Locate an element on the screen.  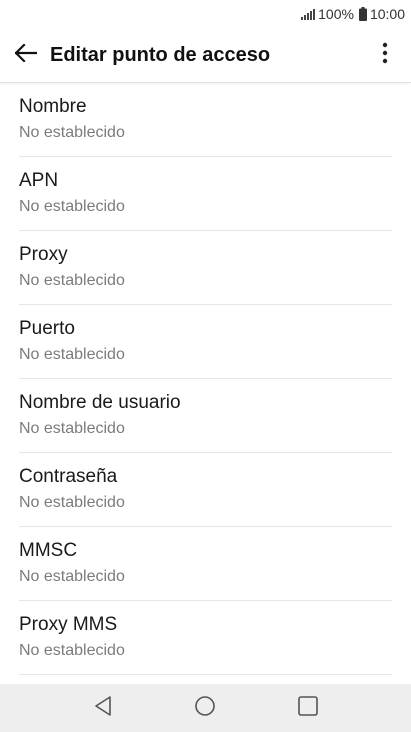
status-bar: 100% 10:00 is located at coordinates (205, 14).